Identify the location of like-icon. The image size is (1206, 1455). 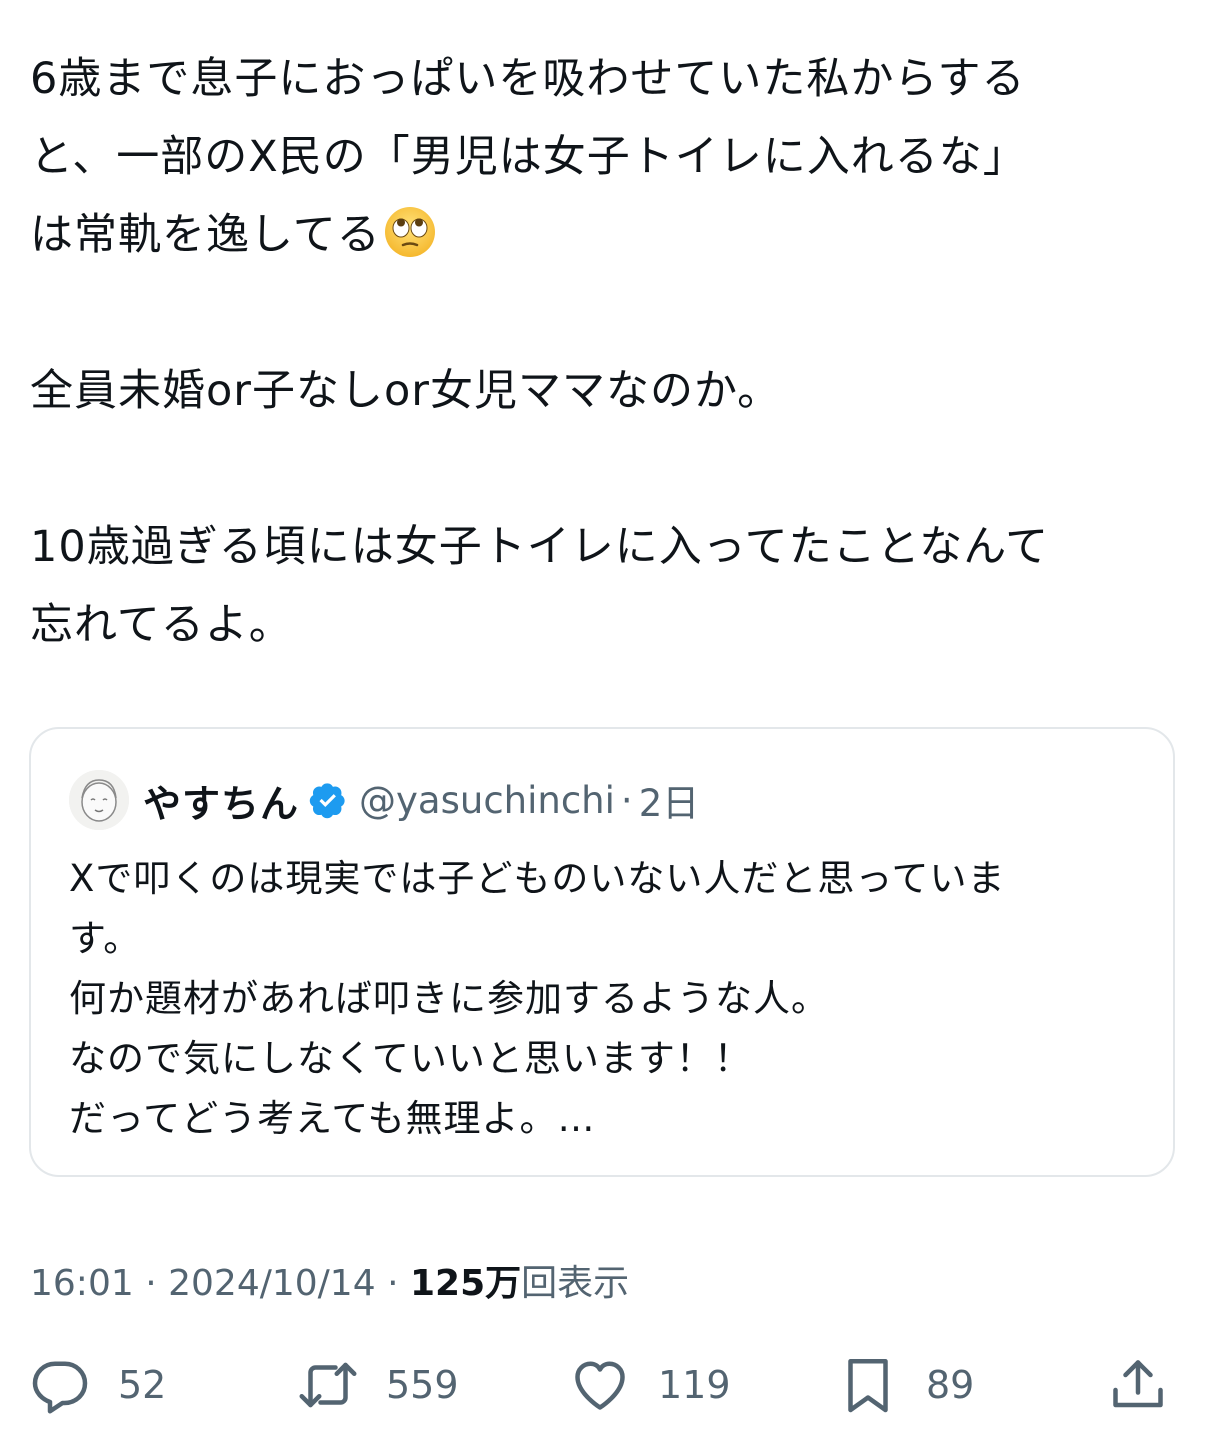
(600, 1385).